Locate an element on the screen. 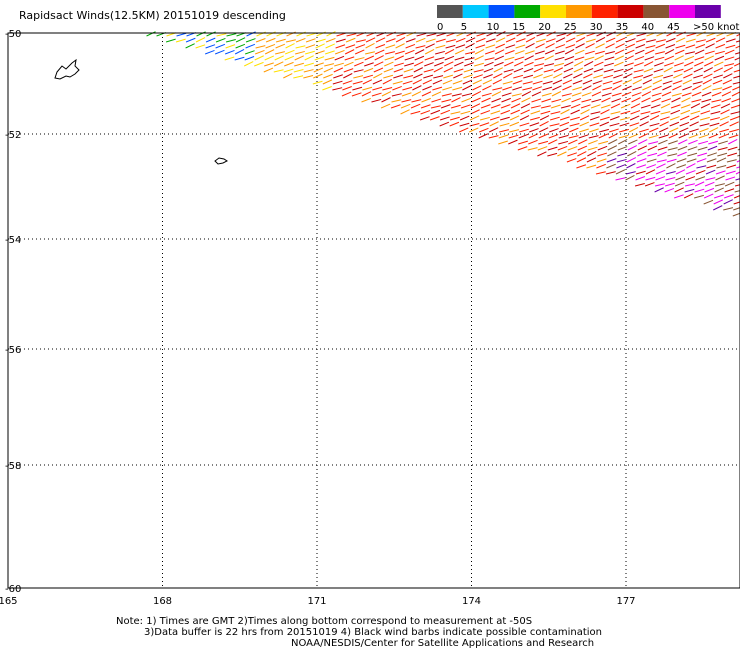 This screenshot has width=740, height=650. island-outline-large is located at coordinates (67, 69).